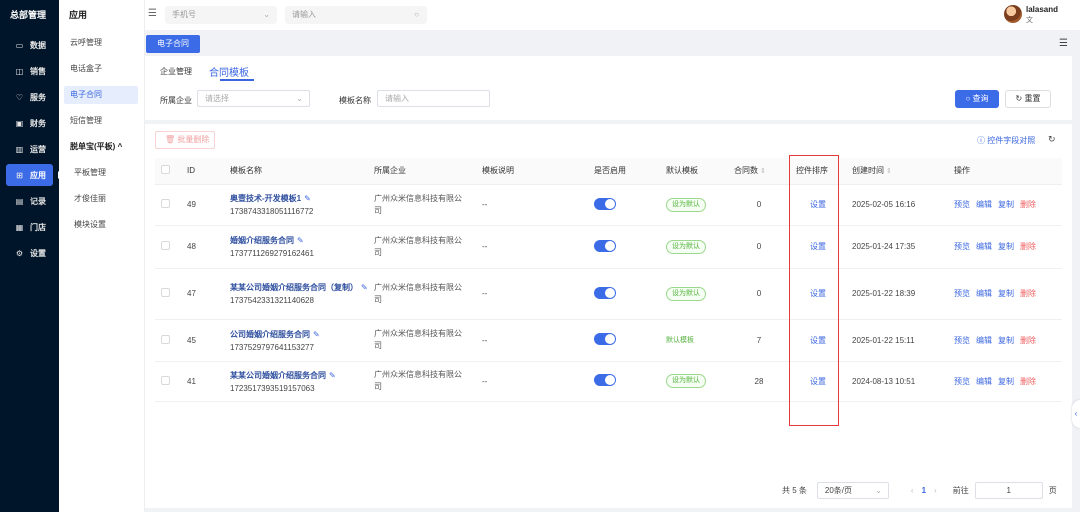 The image size is (1080, 512). Describe the element at coordinates (29, 201) in the screenshot. I see `nav-item-records: ▤ 记录` at that location.